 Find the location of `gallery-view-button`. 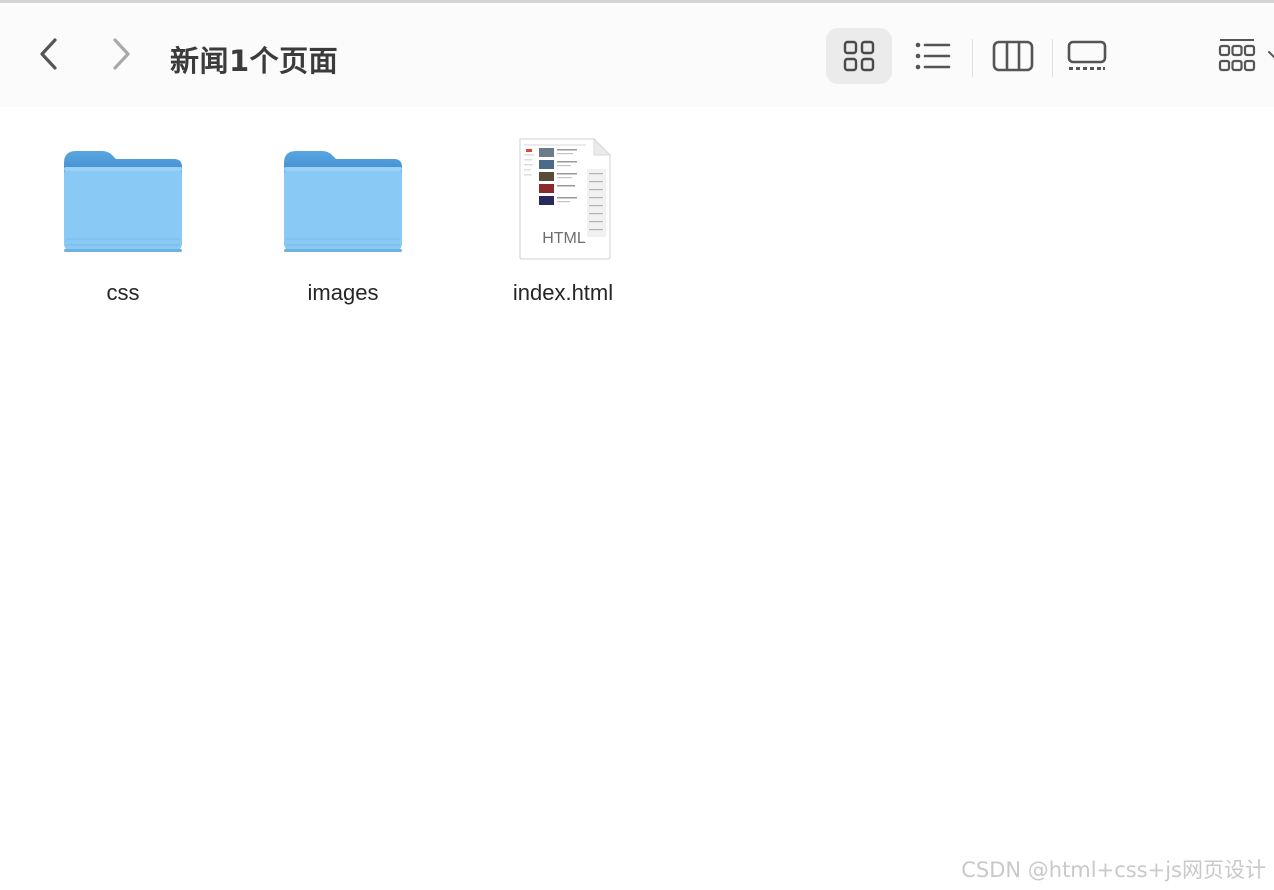

gallery-view-button is located at coordinates (1087, 56).